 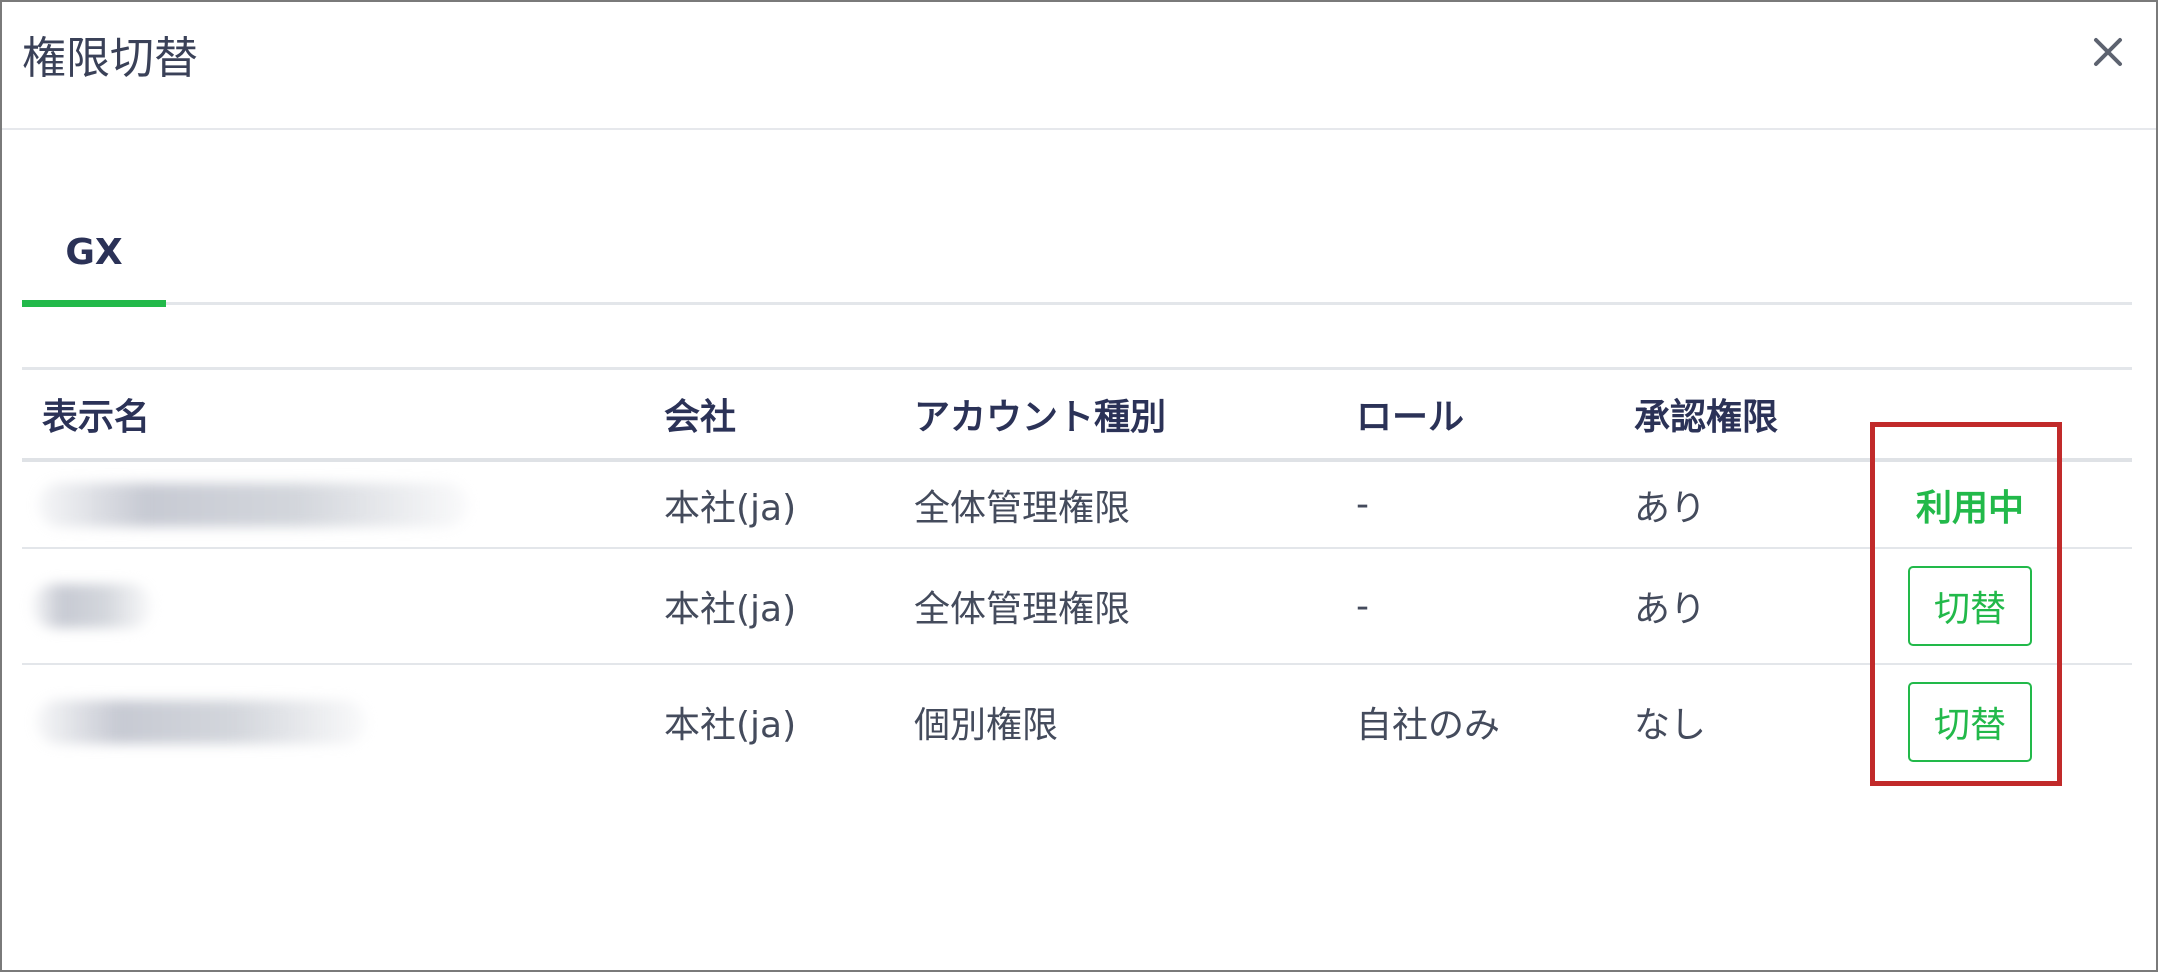 I want to click on tab-label: GX, so click(x=94, y=252).